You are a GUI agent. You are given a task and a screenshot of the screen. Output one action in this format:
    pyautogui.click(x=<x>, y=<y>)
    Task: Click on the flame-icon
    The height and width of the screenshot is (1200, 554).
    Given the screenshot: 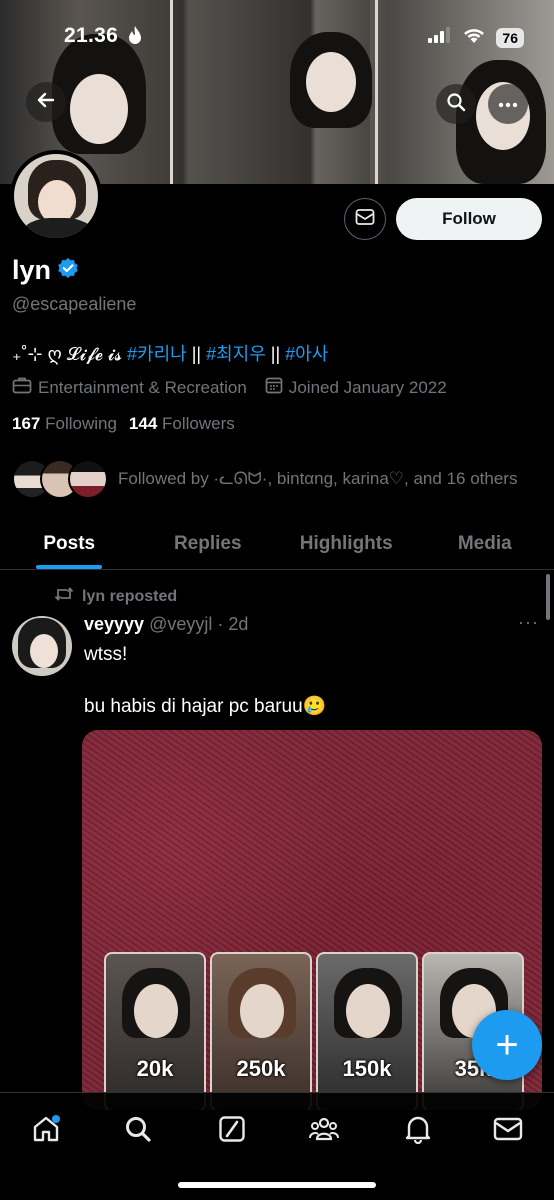 What is the action you would take?
    pyautogui.click(x=135, y=37)
    